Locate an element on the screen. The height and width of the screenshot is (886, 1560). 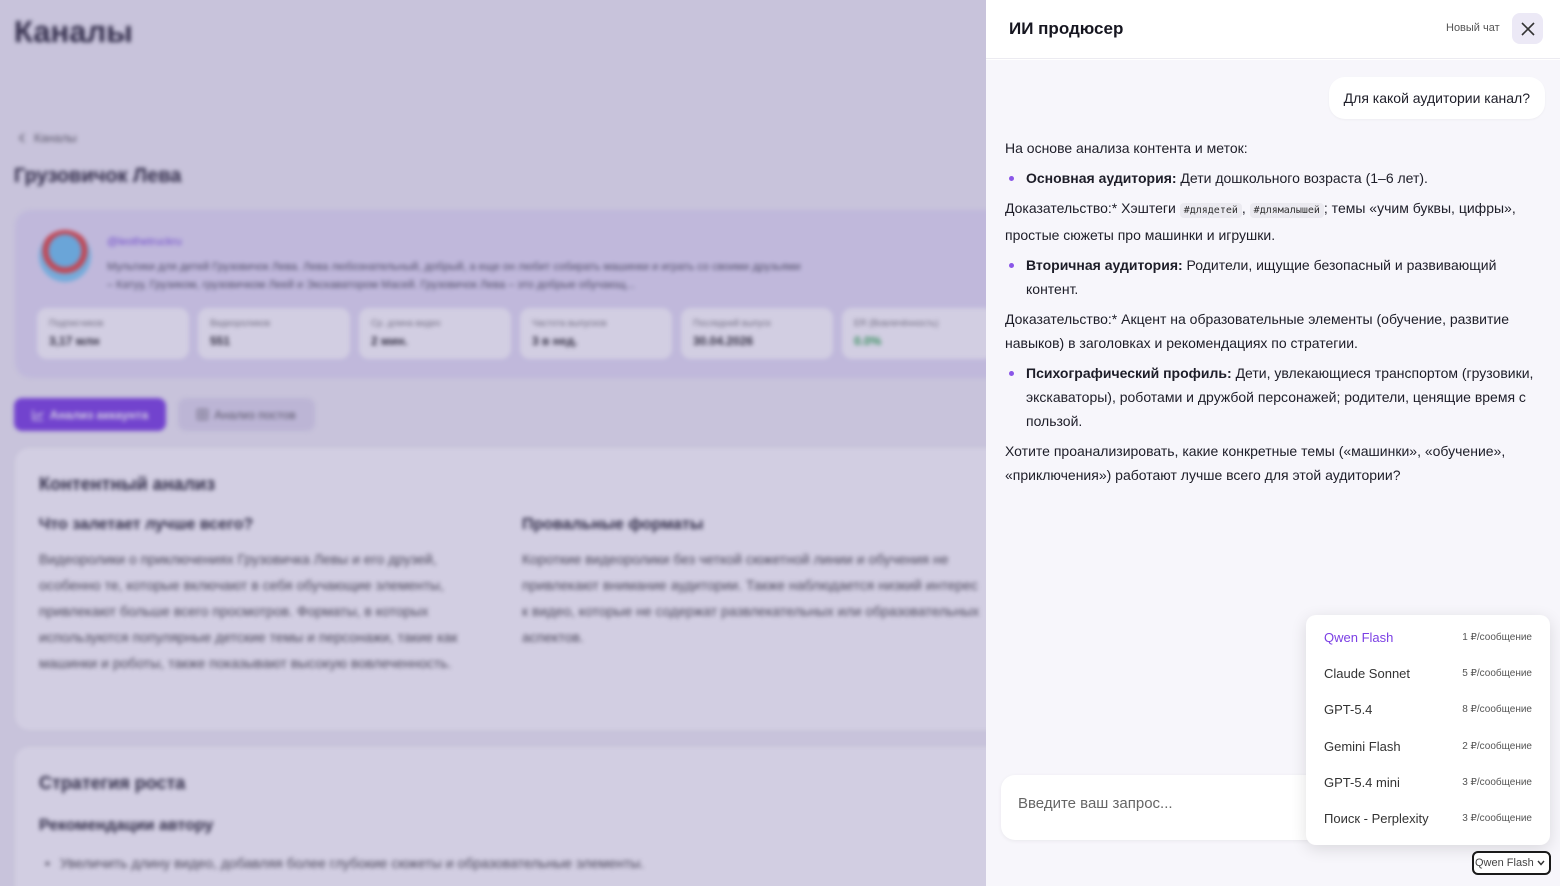
model-price: 8 ₽/сообщение is located at coordinates (1497, 709).